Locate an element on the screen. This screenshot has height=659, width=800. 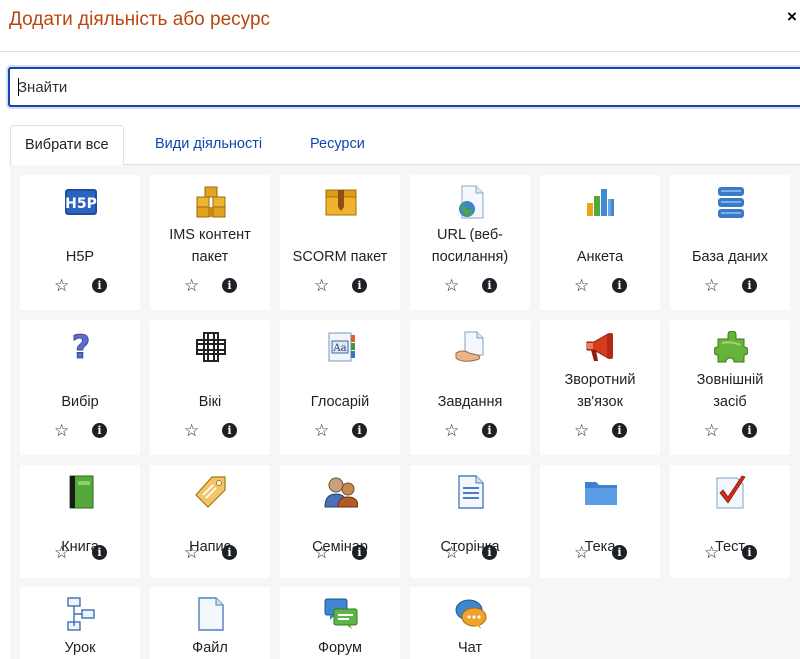
activity-name: засіб is located at coordinates (730, 402).